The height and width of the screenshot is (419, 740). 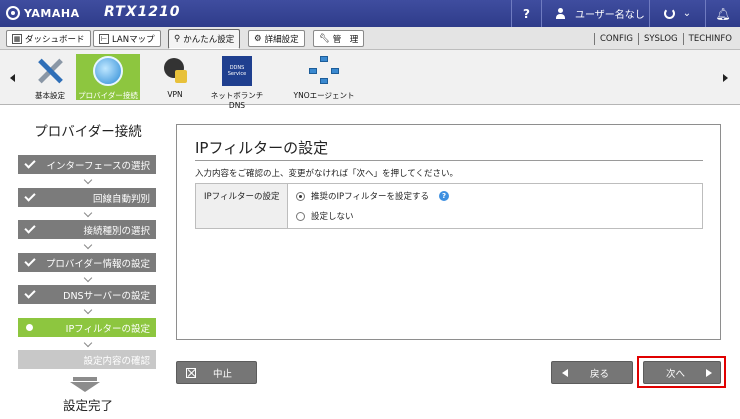 What do you see at coordinates (345, 39) in the screenshot?
I see `menu-label: 管 理` at bounding box center [345, 39].